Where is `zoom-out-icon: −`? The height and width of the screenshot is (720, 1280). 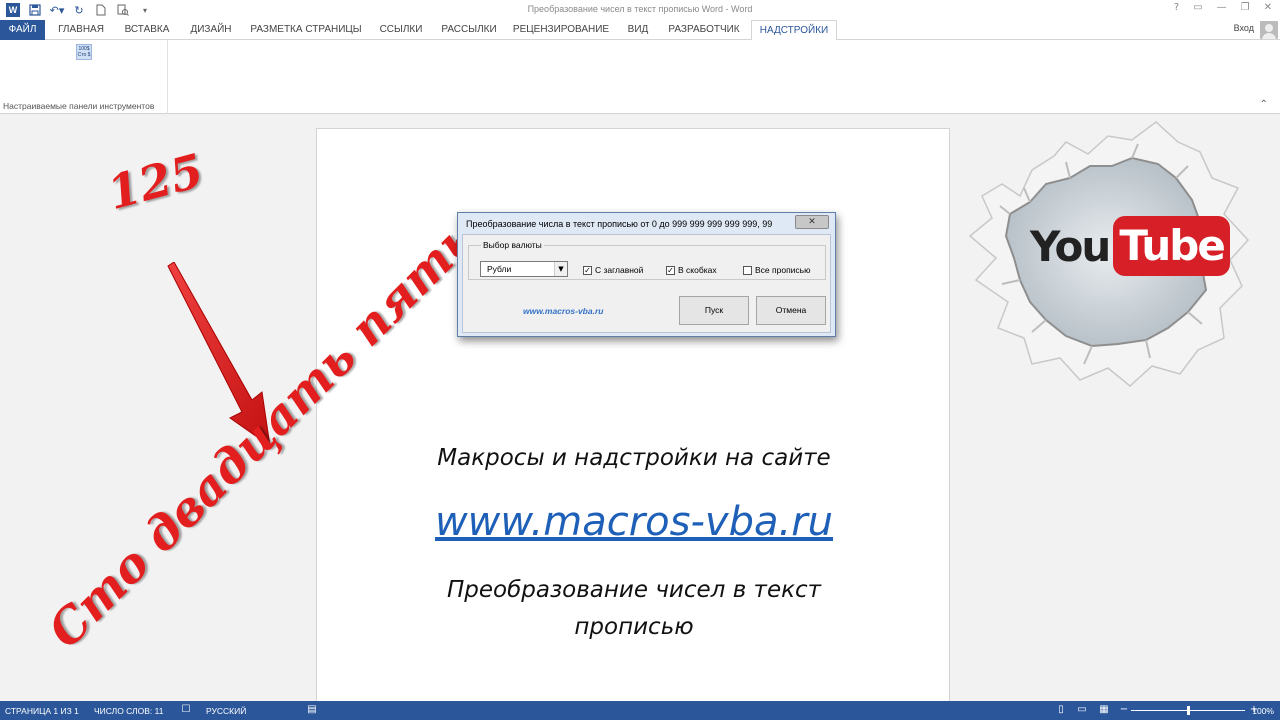
zoom-out-icon: − is located at coordinates (1124, 710).